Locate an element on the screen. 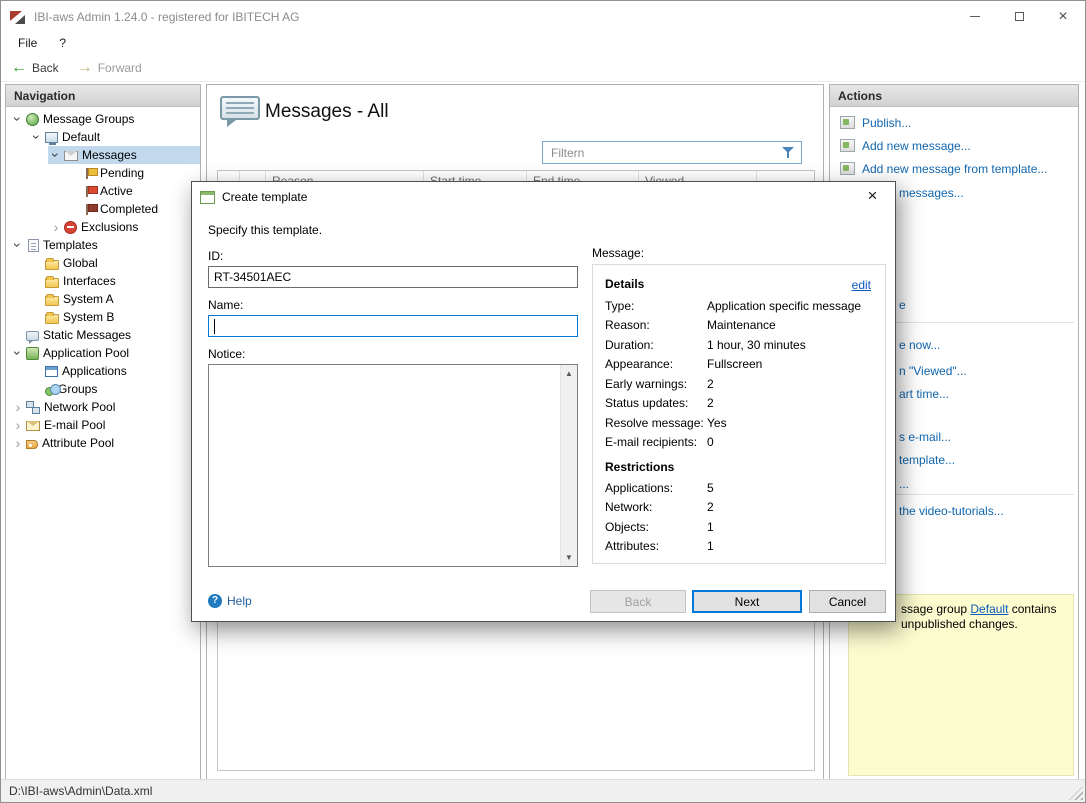 The height and width of the screenshot is (803, 1086). close-button: × is located at coordinates (1063, 16).